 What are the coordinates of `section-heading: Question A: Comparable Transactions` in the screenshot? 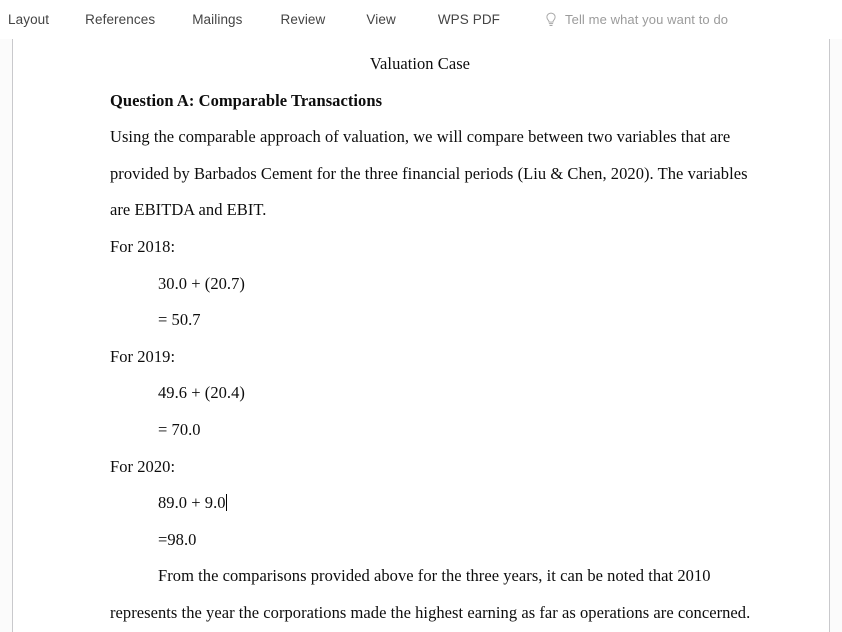 It's located at (246, 100).